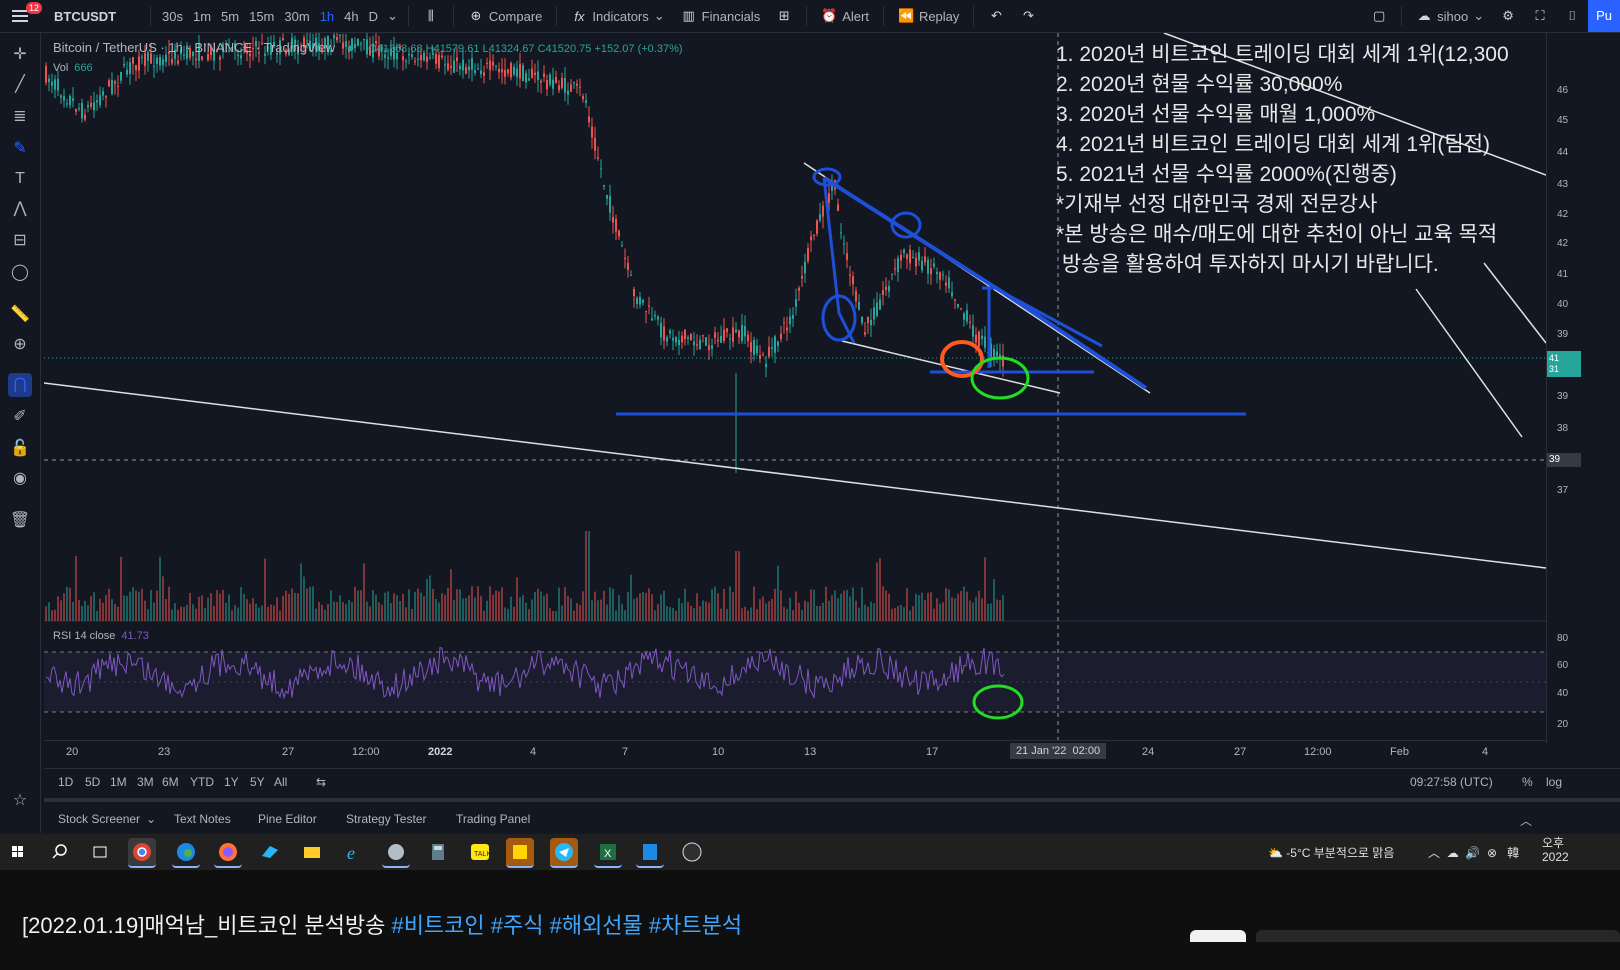  I want to click on bottom-tab: Strategy Tester, so click(386, 819).